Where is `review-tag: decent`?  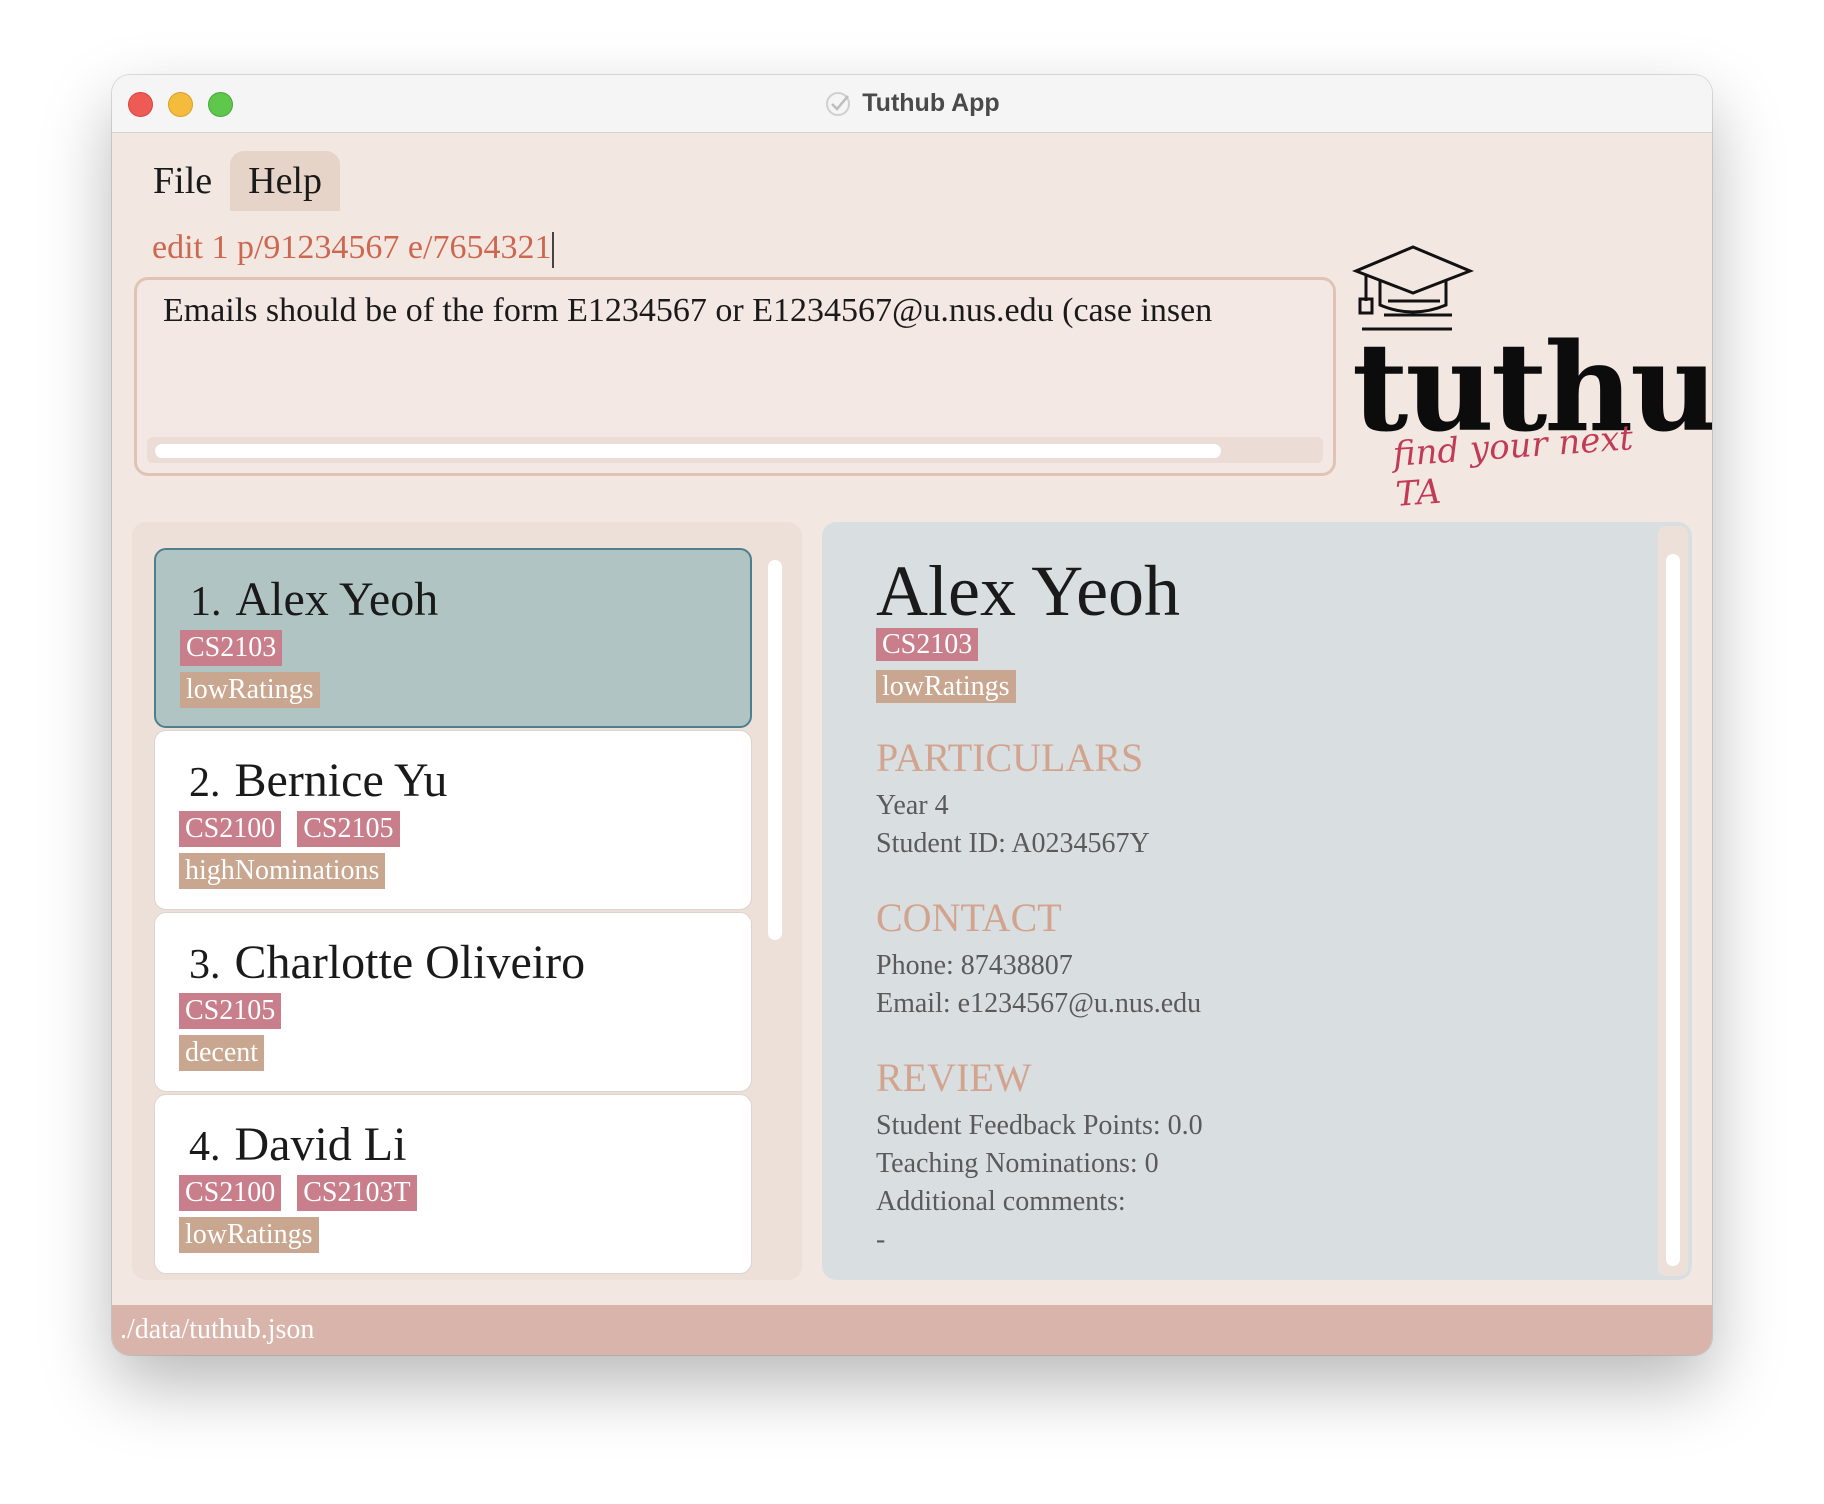
review-tag: decent is located at coordinates (222, 1053).